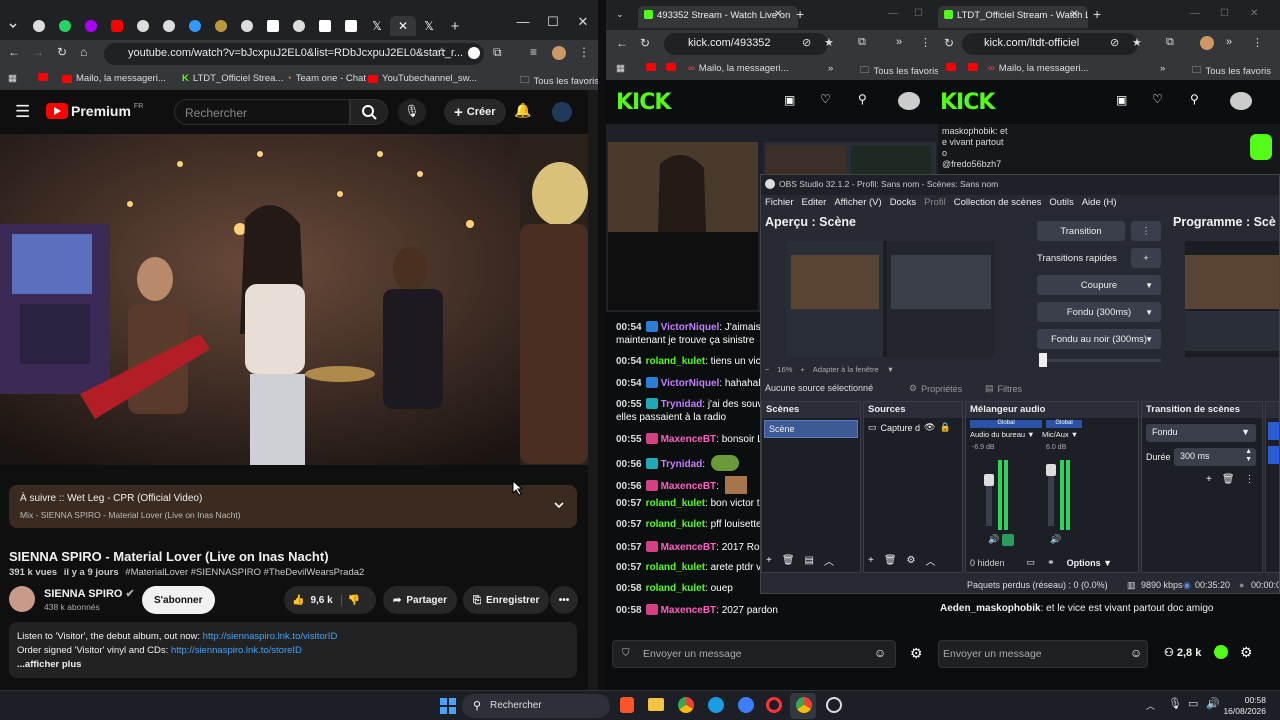 The width and height of the screenshot is (1280, 720). What do you see at coordinates (536, 706) in the screenshot?
I see `taskbar-search: Rechercher` at bounding box center [536, 706].